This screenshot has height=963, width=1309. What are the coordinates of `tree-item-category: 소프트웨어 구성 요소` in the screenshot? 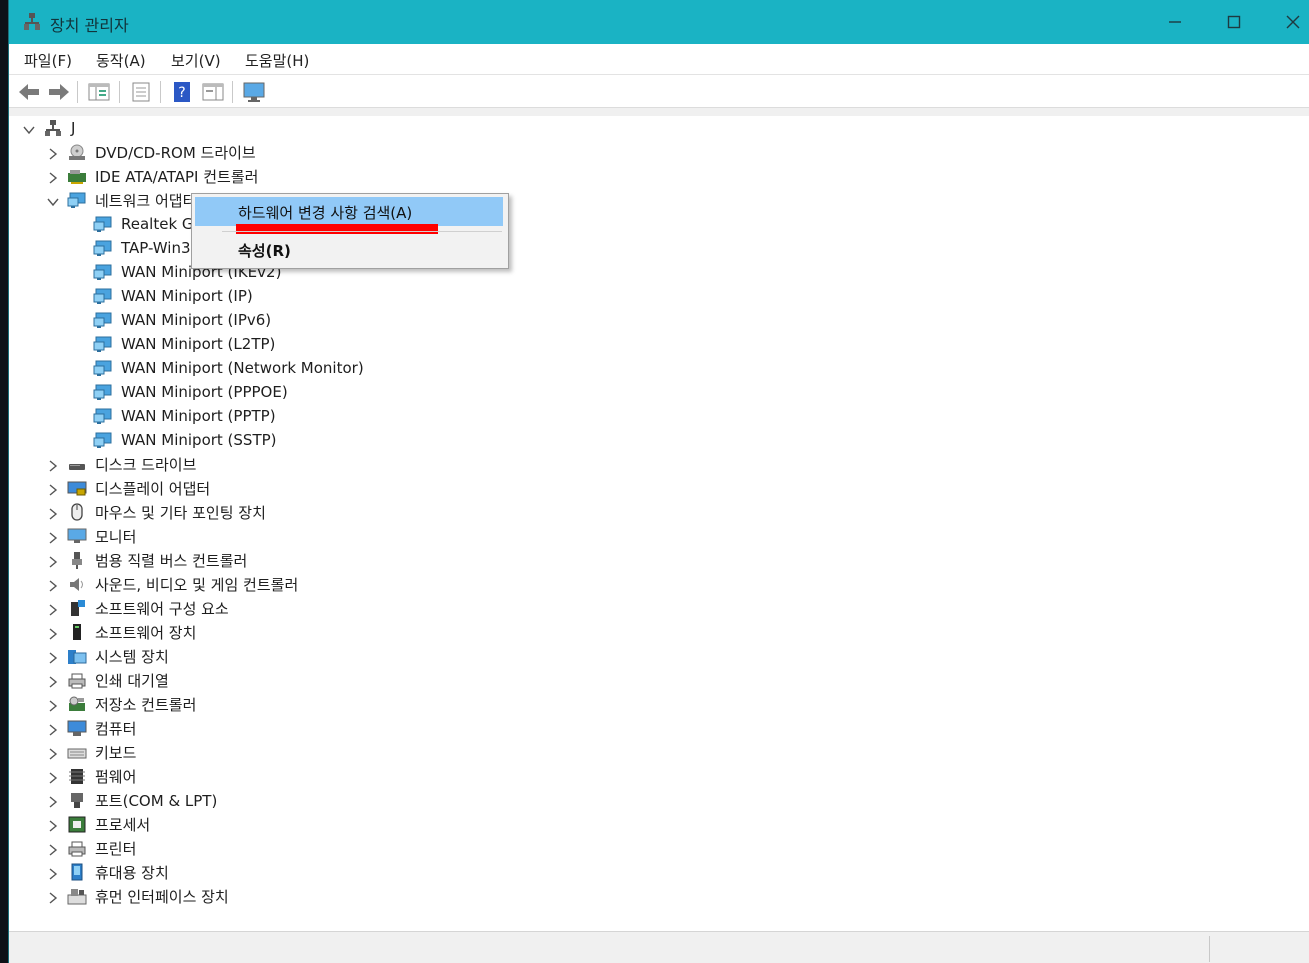 It's located at (139, 608).